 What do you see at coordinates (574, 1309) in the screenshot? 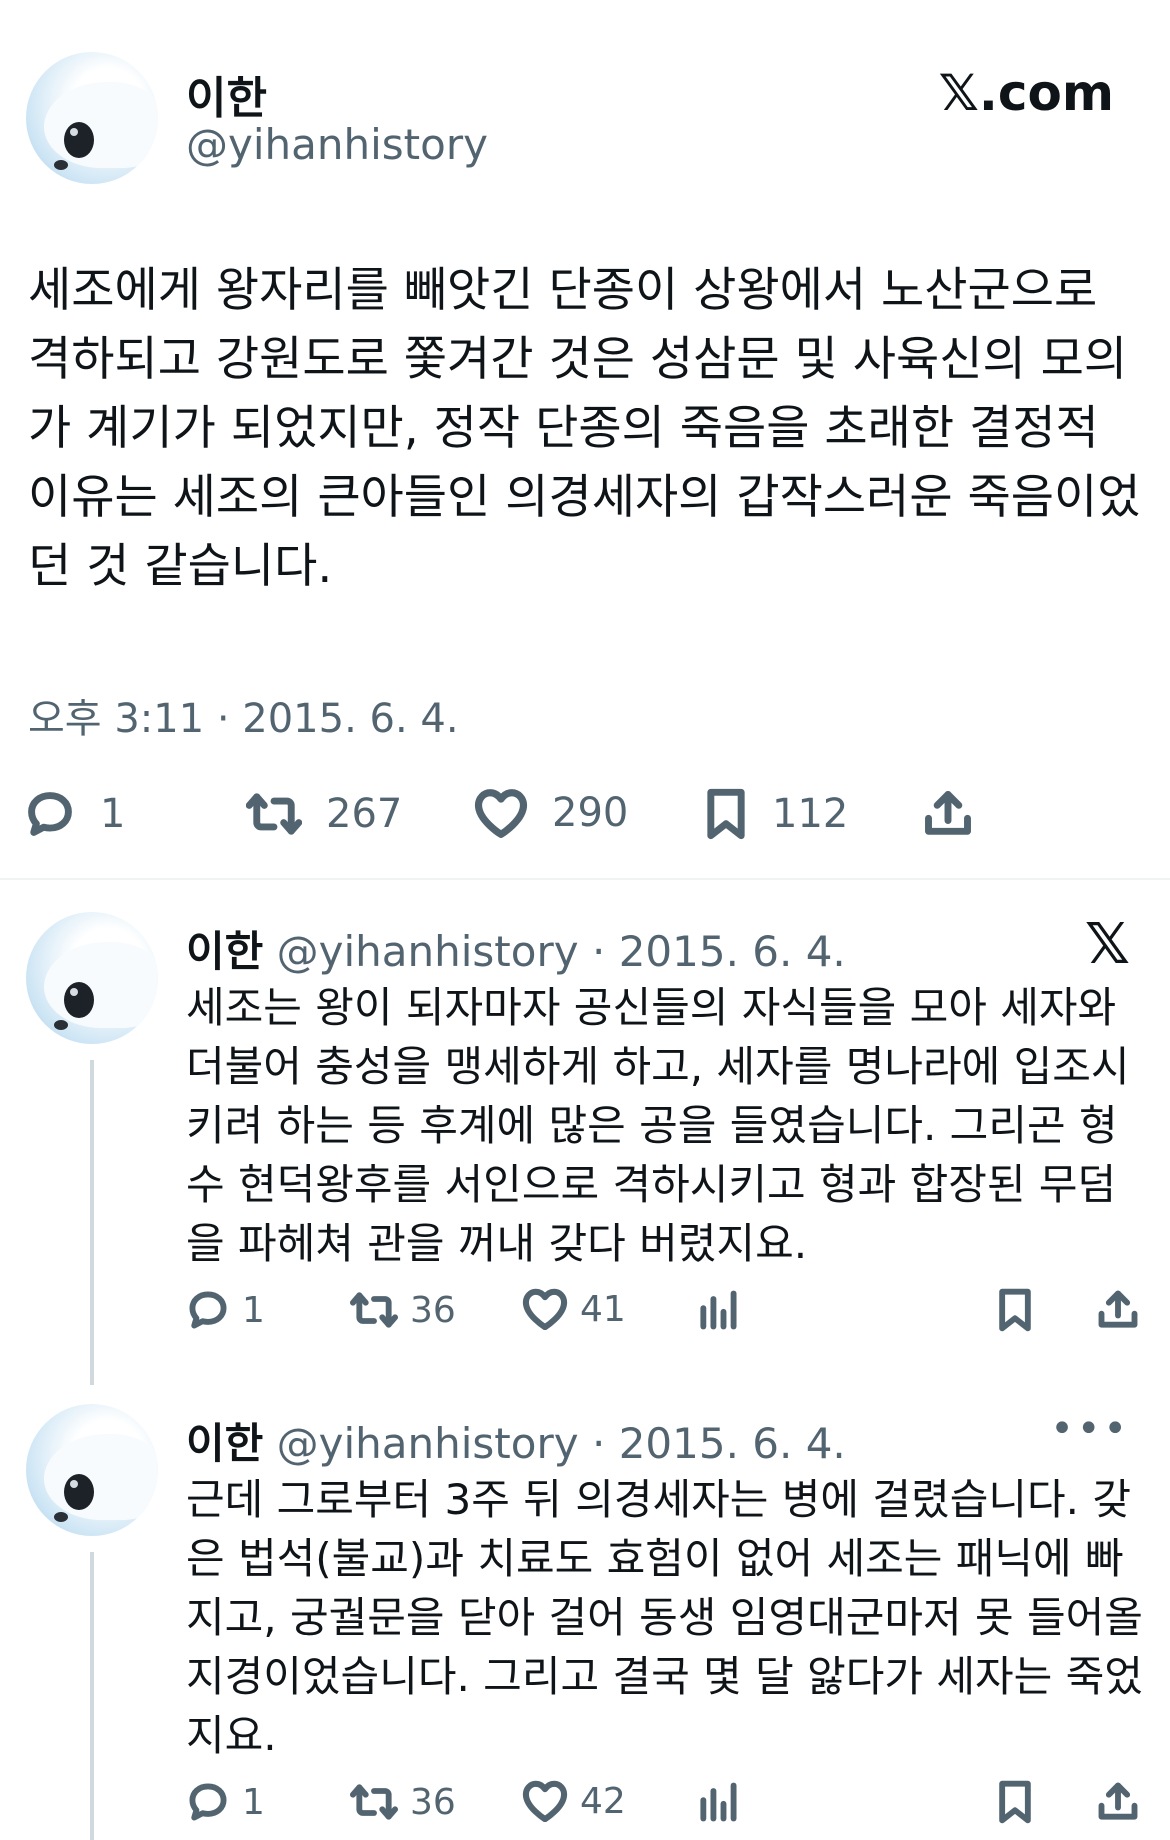
I see `like-button: 41` at bounding box center [574, 1309].